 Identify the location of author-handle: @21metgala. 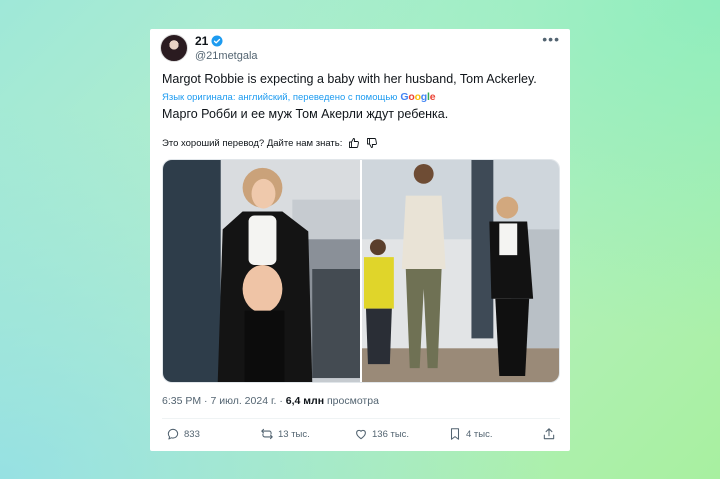
(226, 56).